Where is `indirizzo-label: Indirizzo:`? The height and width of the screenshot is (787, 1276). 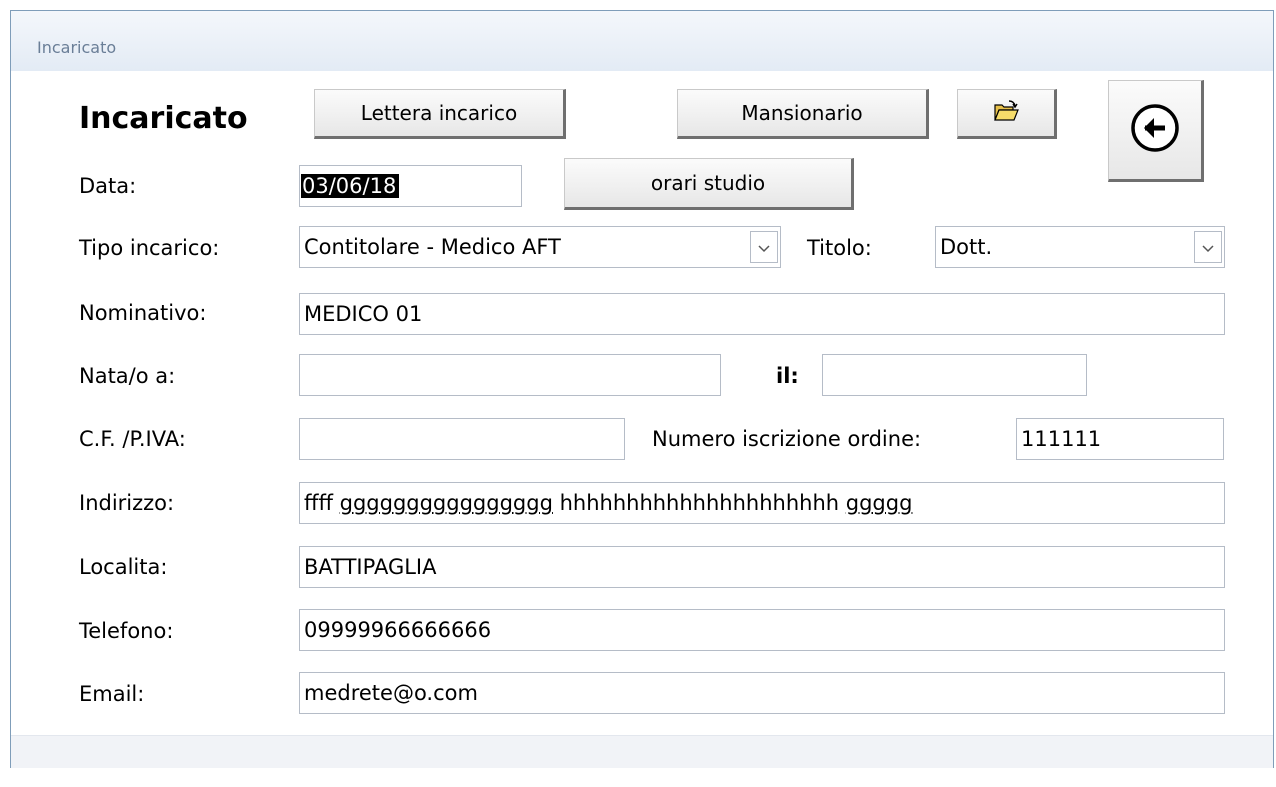 indirizzo-label: Indirizzo: is located at coordinates (127, 503).